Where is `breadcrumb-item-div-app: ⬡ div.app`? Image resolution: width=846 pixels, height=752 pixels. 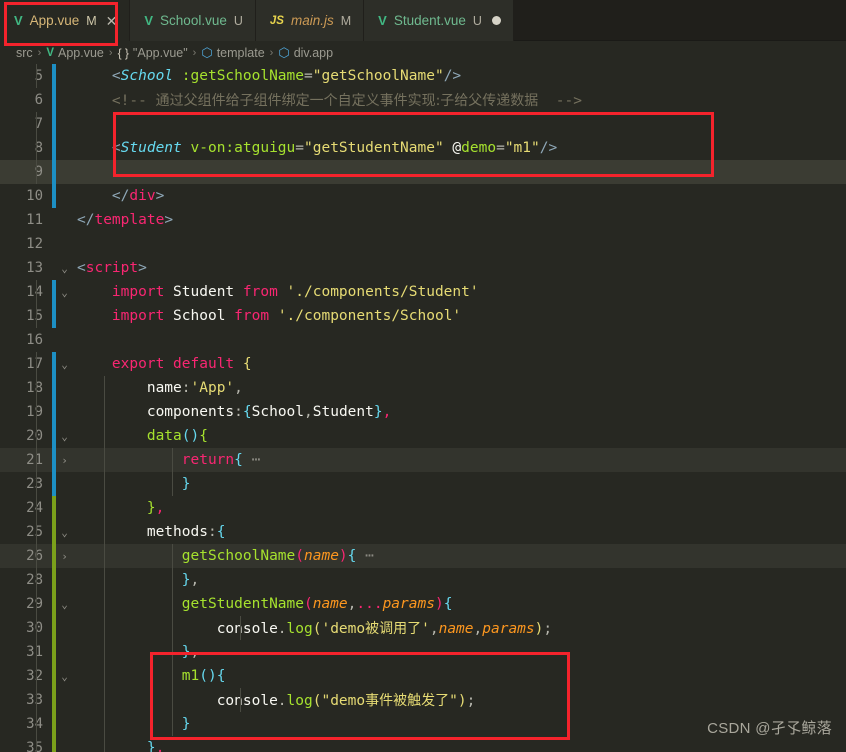 breadcrumb-item-div-app: ⬡ div.app is located at coordinates (305, 53).